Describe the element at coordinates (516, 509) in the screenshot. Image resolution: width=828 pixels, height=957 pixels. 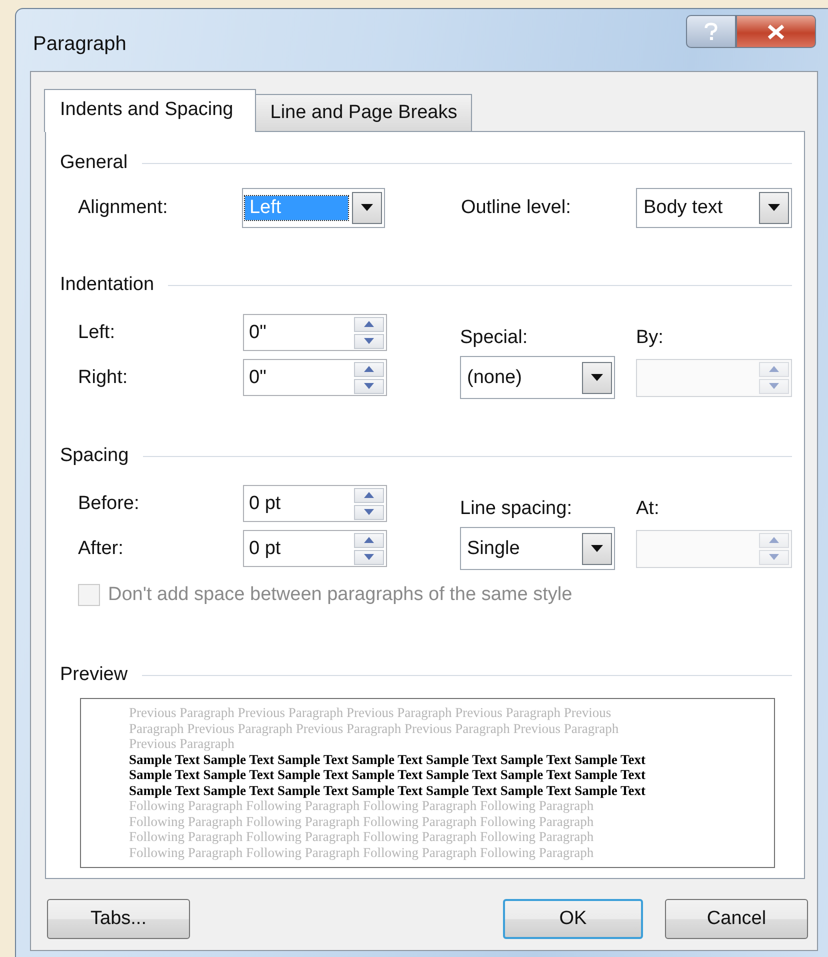
I see `field-label: Line spacing:` at that location.